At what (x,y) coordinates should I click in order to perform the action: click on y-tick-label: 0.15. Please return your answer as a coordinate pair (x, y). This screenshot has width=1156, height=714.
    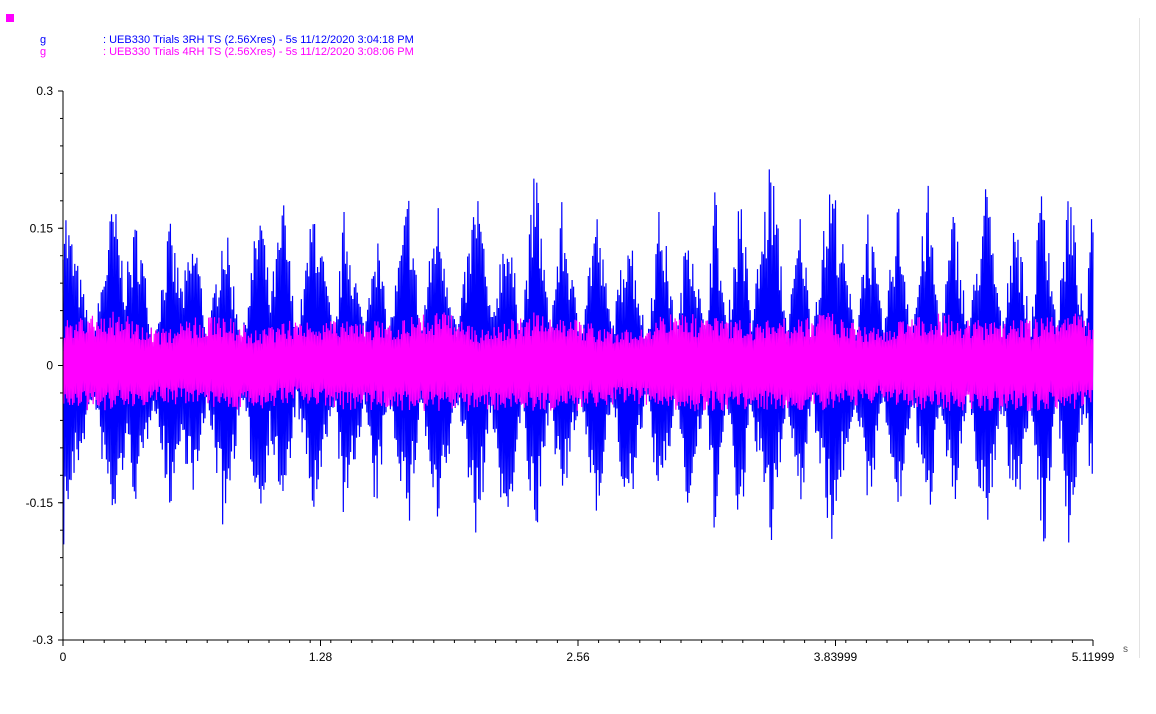
    Looking at the image, I should click on (42, 228).